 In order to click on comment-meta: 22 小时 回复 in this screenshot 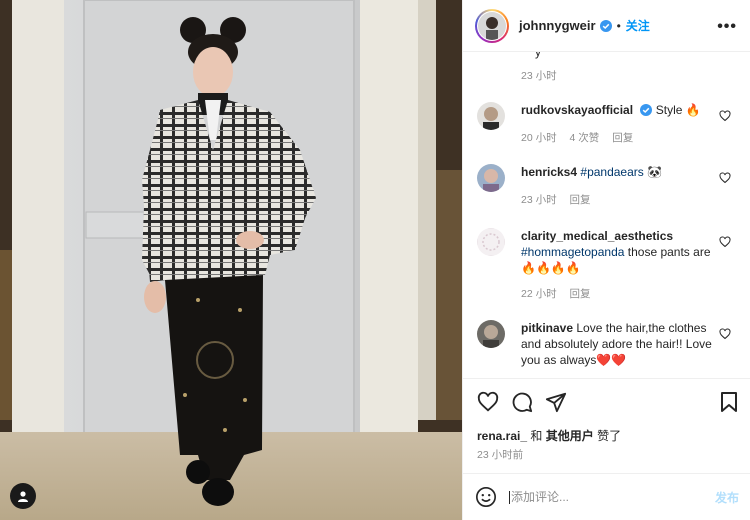, I will do `click(561, 293)`.